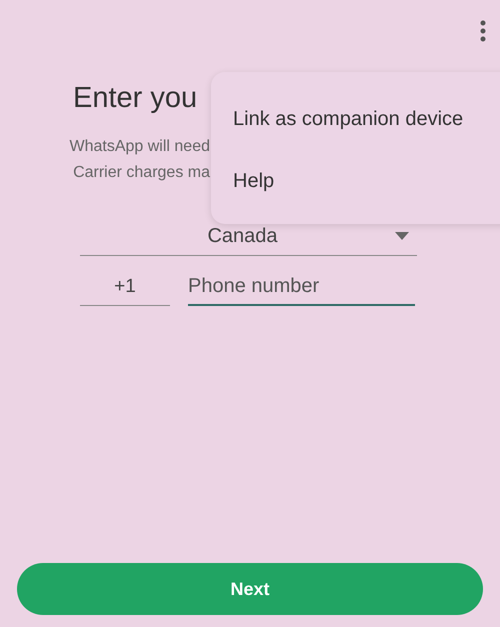 This screenshot has width=500, height=627. Describe the element at coordinates (483, 31) in the screenshot. I see `more-options-icon` at that location.